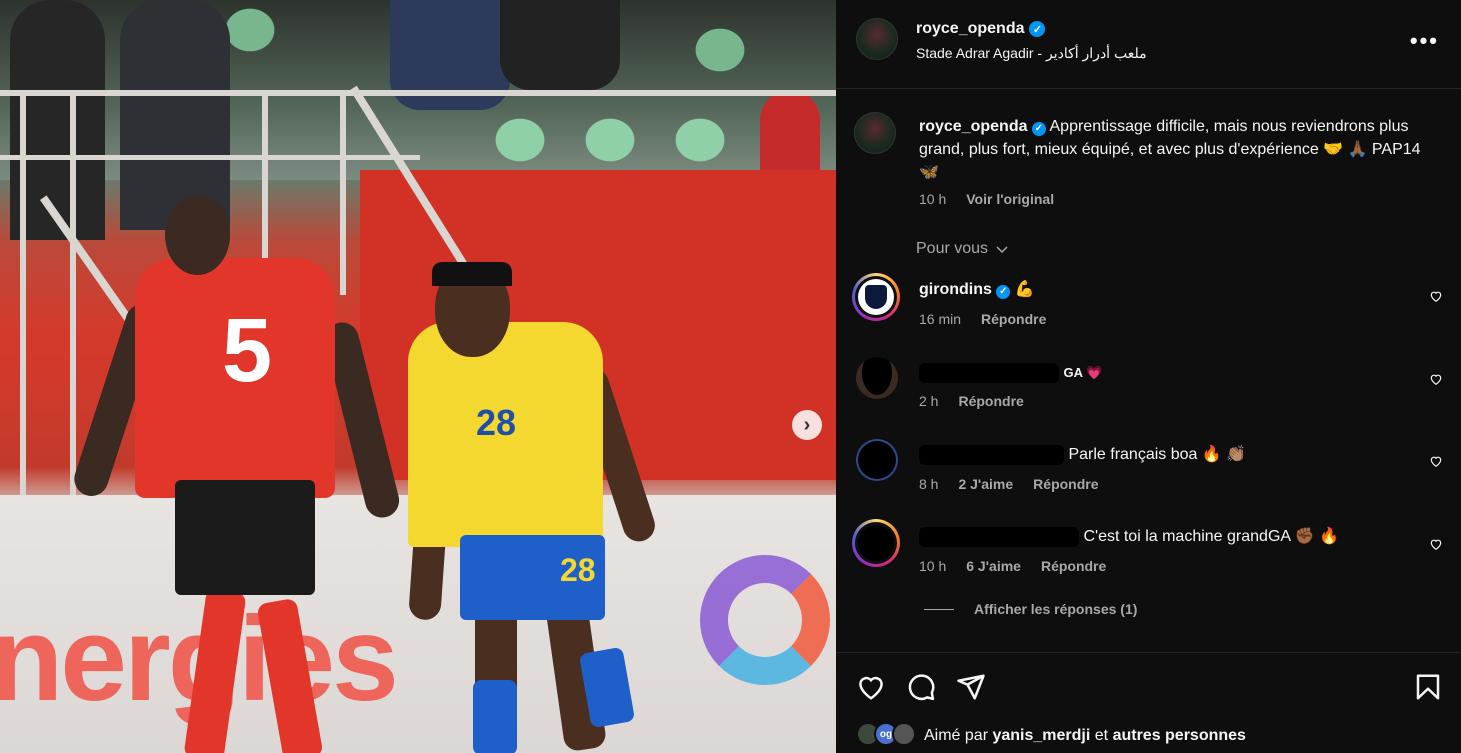  What do you see at coordinates (871, 687) in the screenshot?
I see `like-heart-icon` at bounding box center [871, 687].